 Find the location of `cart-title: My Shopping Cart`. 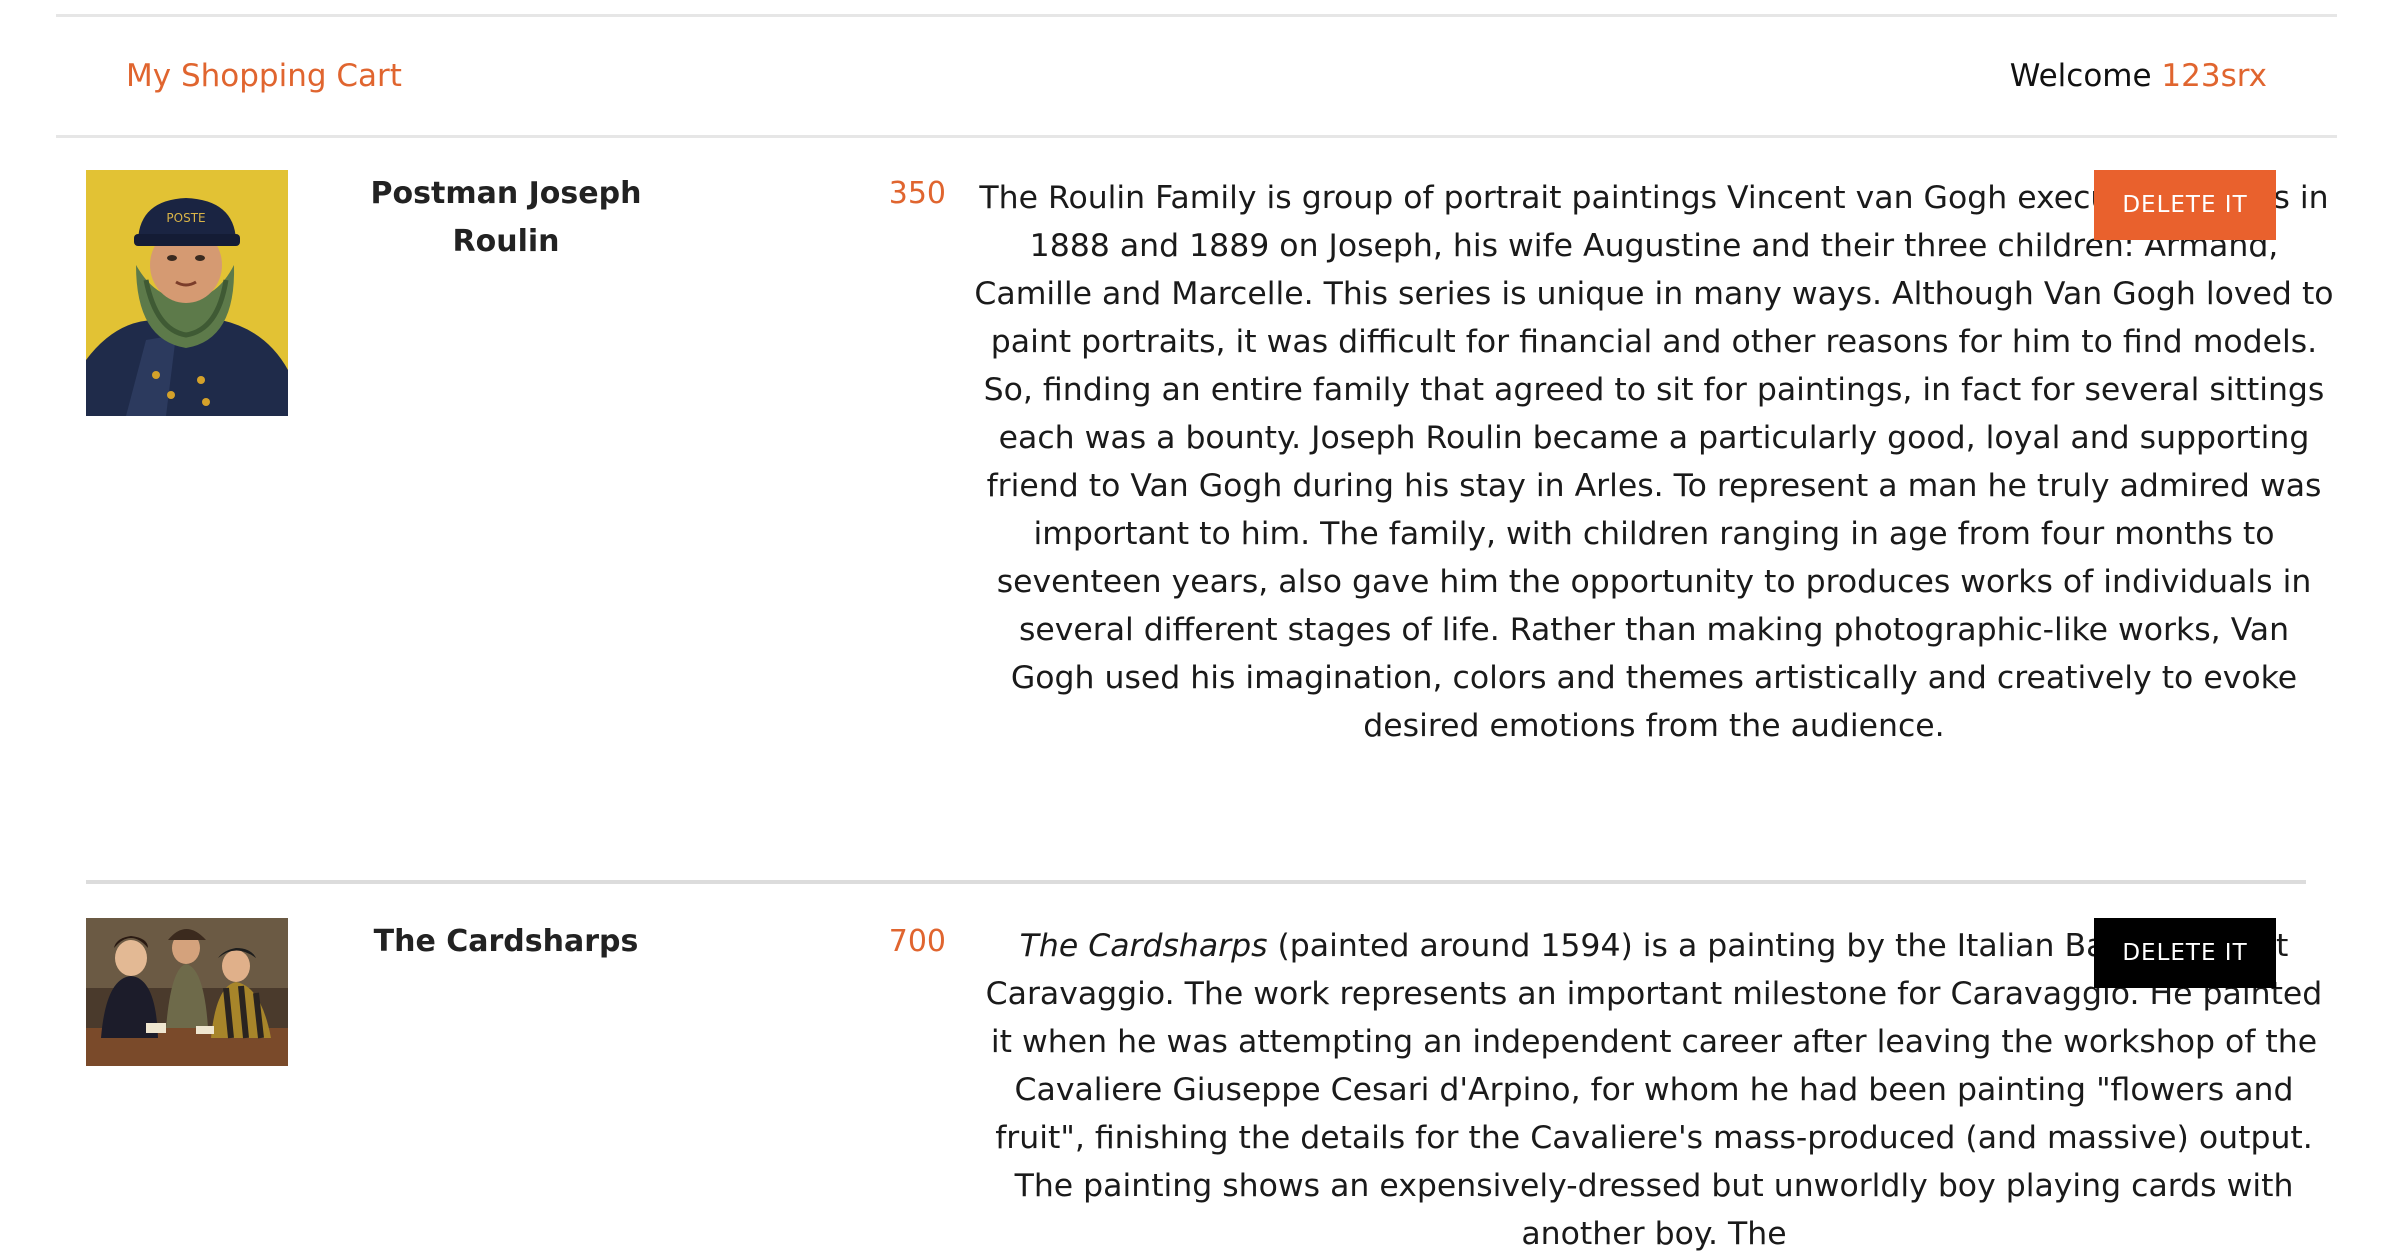

cart-title: My Shopping Cart is located at coordinates (264, 76).